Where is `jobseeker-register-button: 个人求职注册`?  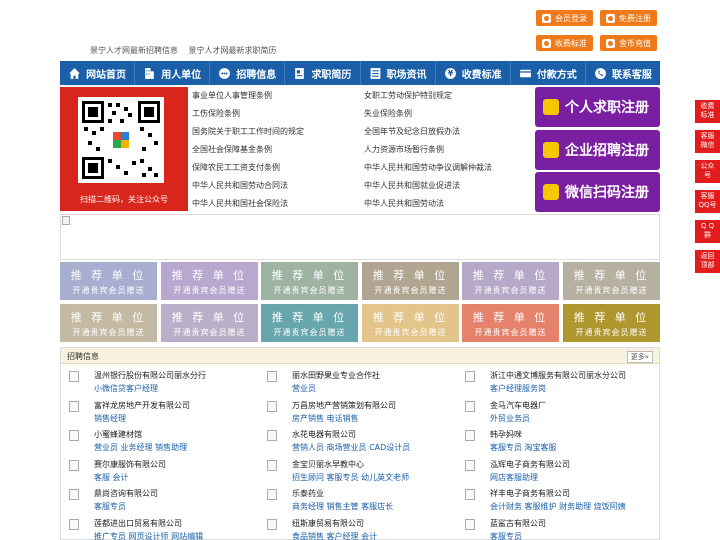
jobseeker-register-button: 个人求职注册 is located at coordinates (597, 107).